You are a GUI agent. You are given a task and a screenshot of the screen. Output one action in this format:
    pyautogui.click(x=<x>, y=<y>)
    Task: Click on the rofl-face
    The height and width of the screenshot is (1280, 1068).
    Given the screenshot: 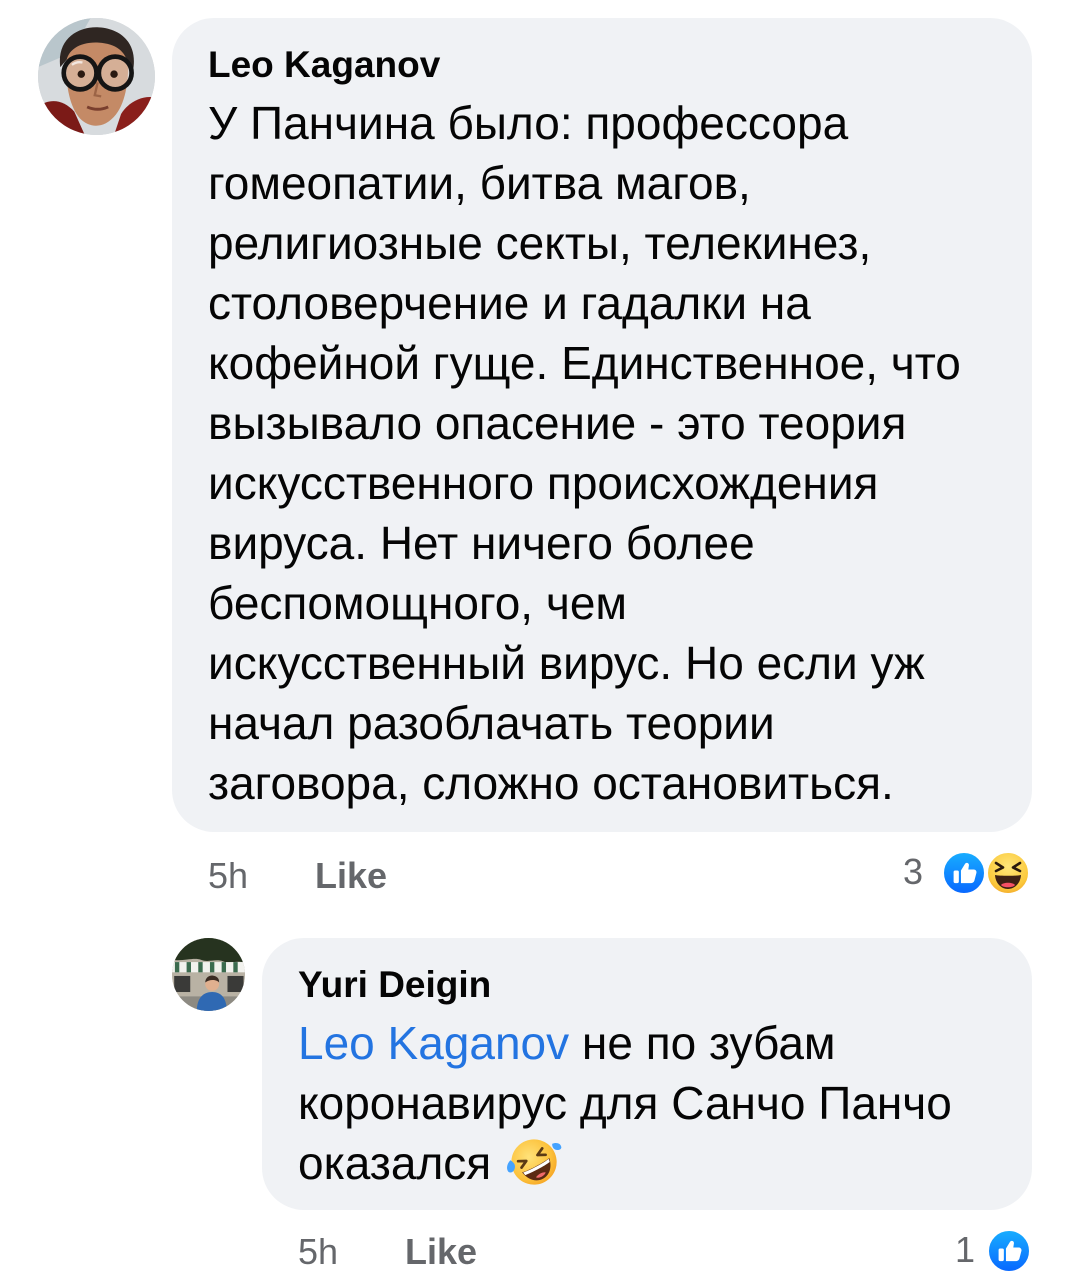 What is the action you would take?
    pyautogui.click(x=534, y=1162)
    